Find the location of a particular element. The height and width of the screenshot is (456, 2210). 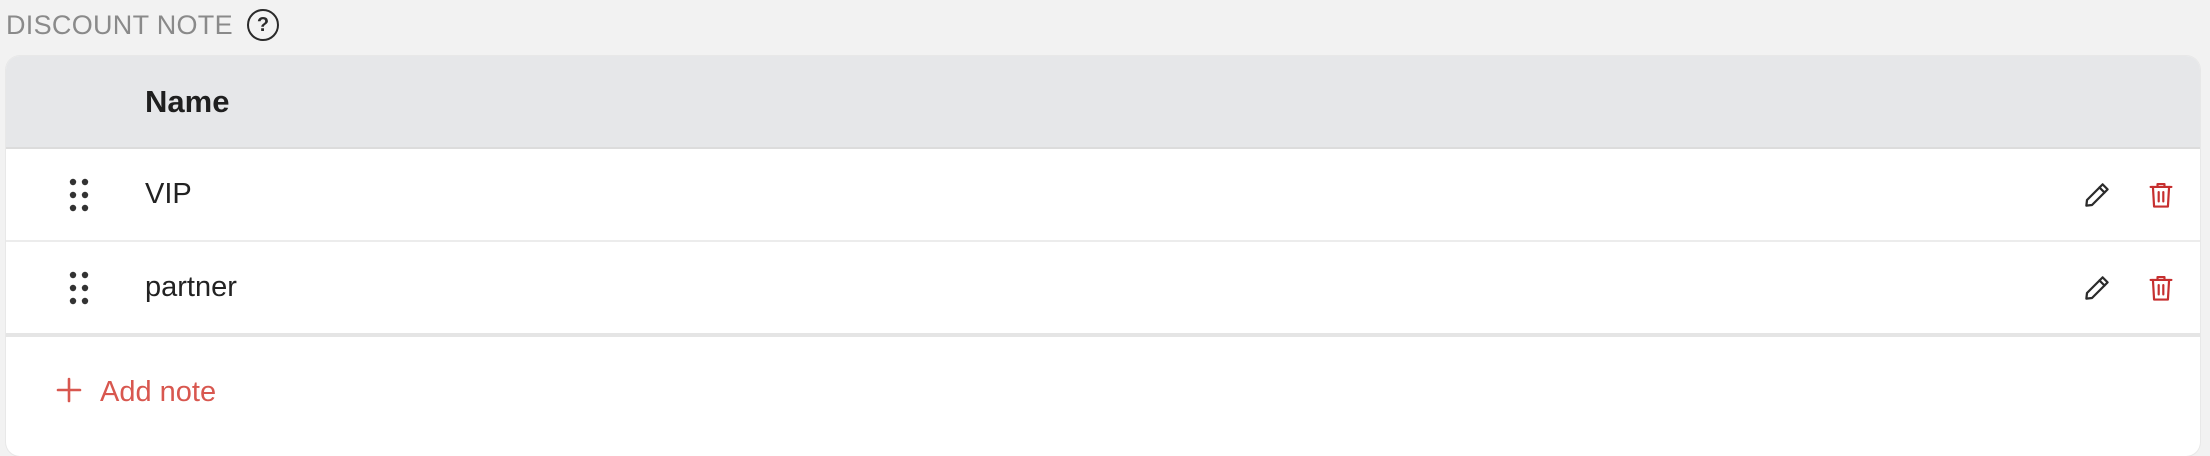

section-header: DISCOUNT NOTE ? is located at coordinates (142, 25).